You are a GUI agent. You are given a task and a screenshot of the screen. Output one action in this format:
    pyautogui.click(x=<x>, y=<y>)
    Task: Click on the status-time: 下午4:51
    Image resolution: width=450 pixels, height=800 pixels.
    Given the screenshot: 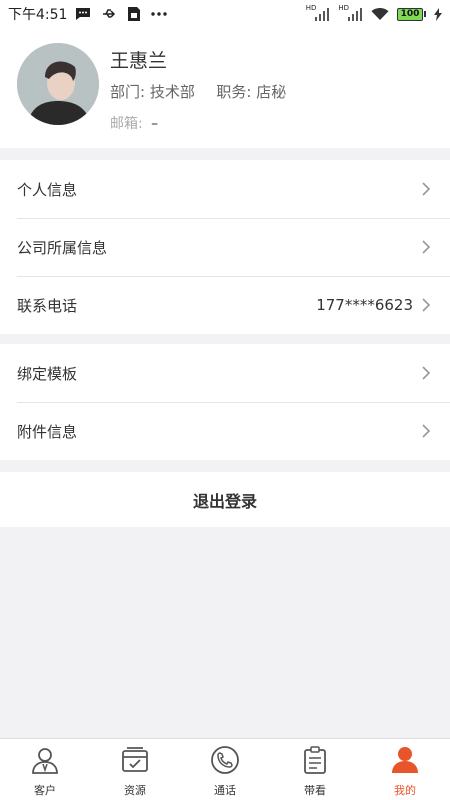 What is the action you would take?
    pyautogui.click(x=38, y=15)
    